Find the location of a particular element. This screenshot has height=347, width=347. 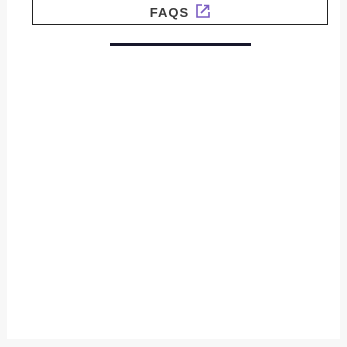

faqs-button: FAQS is located at coordinates (180, 12).